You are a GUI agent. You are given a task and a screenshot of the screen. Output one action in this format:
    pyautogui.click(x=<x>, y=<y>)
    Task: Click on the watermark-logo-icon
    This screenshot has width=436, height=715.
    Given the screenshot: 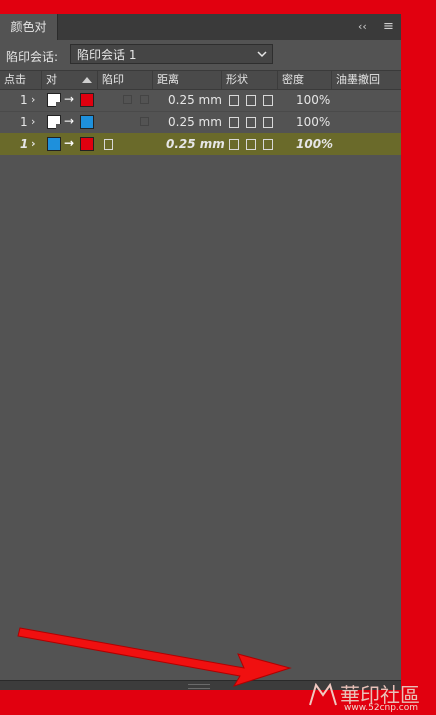 What is the action you would take?
    pyautogui.click(x=323, y=694)
    